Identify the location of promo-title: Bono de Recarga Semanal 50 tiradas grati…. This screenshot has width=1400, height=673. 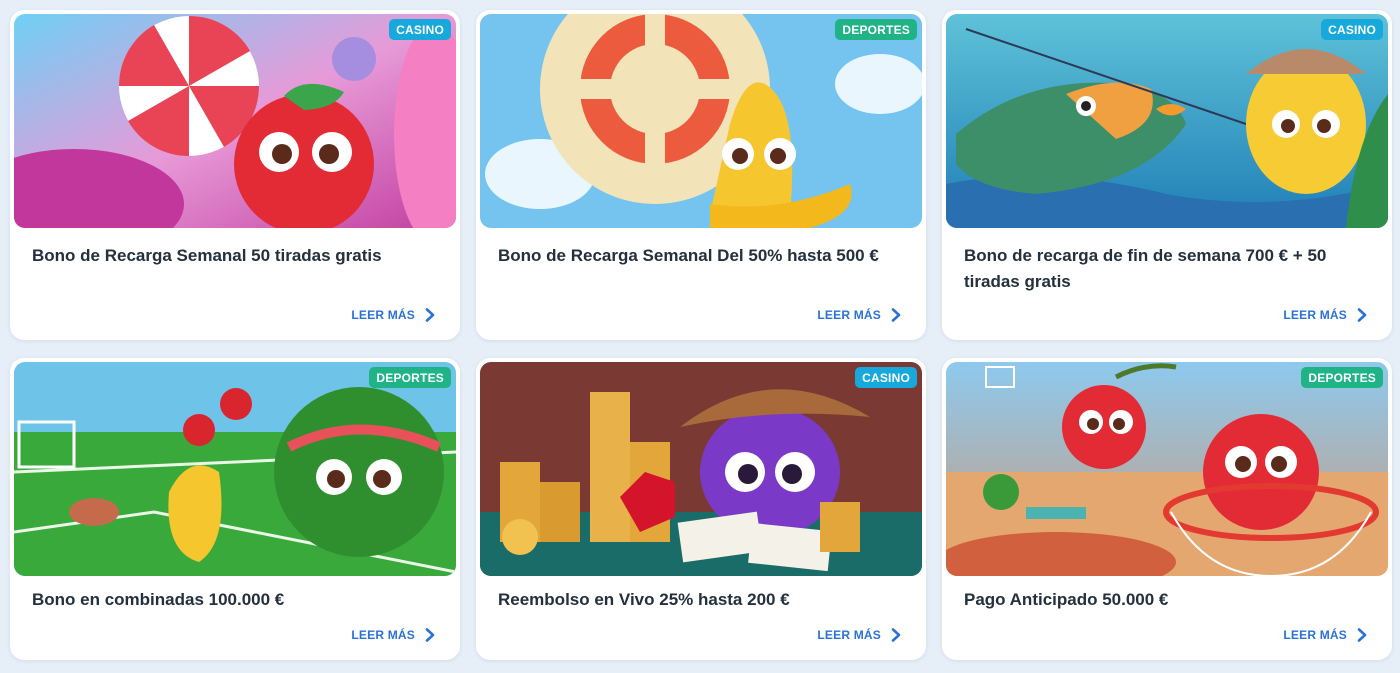
(207, 255).